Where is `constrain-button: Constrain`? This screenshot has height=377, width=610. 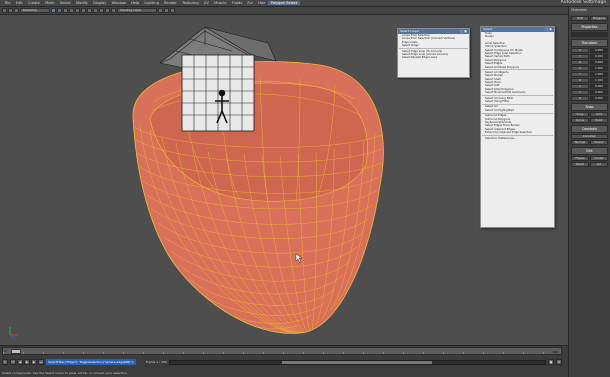
constrain-button: Constrain is located at coordinates (589, 136).